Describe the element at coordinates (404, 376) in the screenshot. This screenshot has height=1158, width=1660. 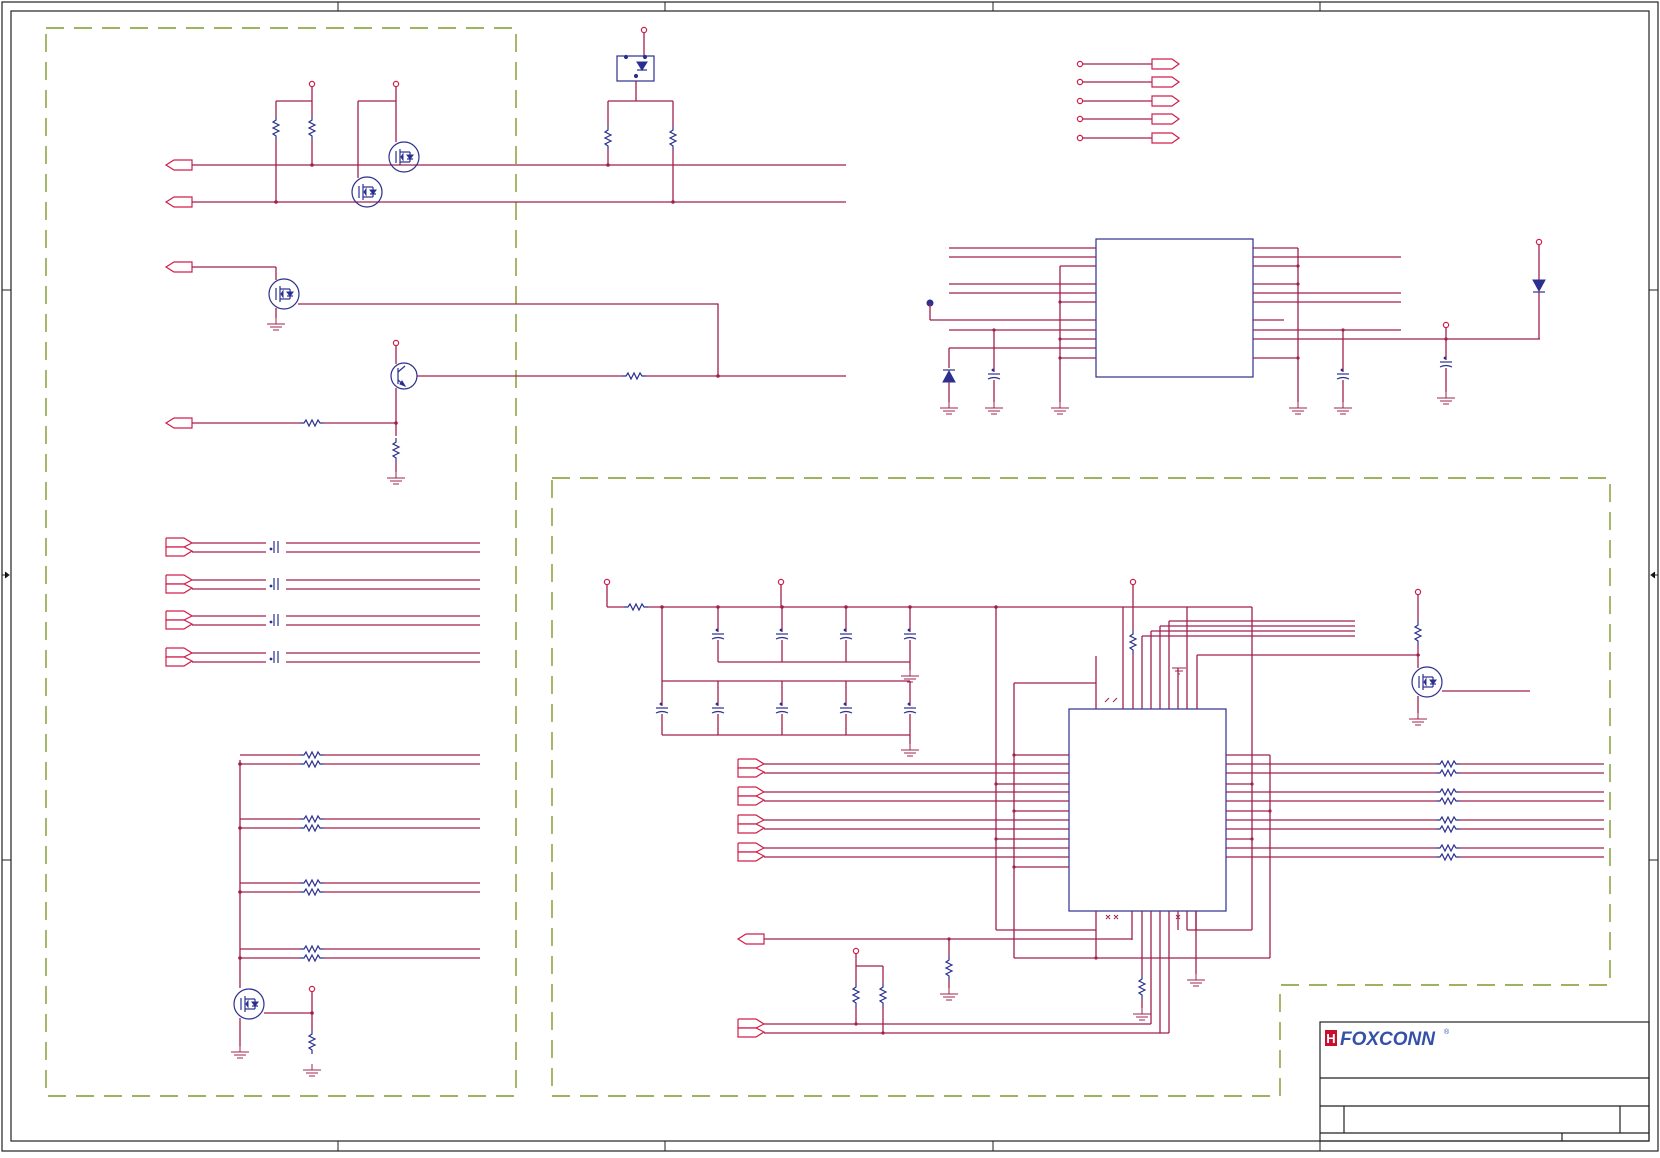
I see `bjt-transistor` at that location.